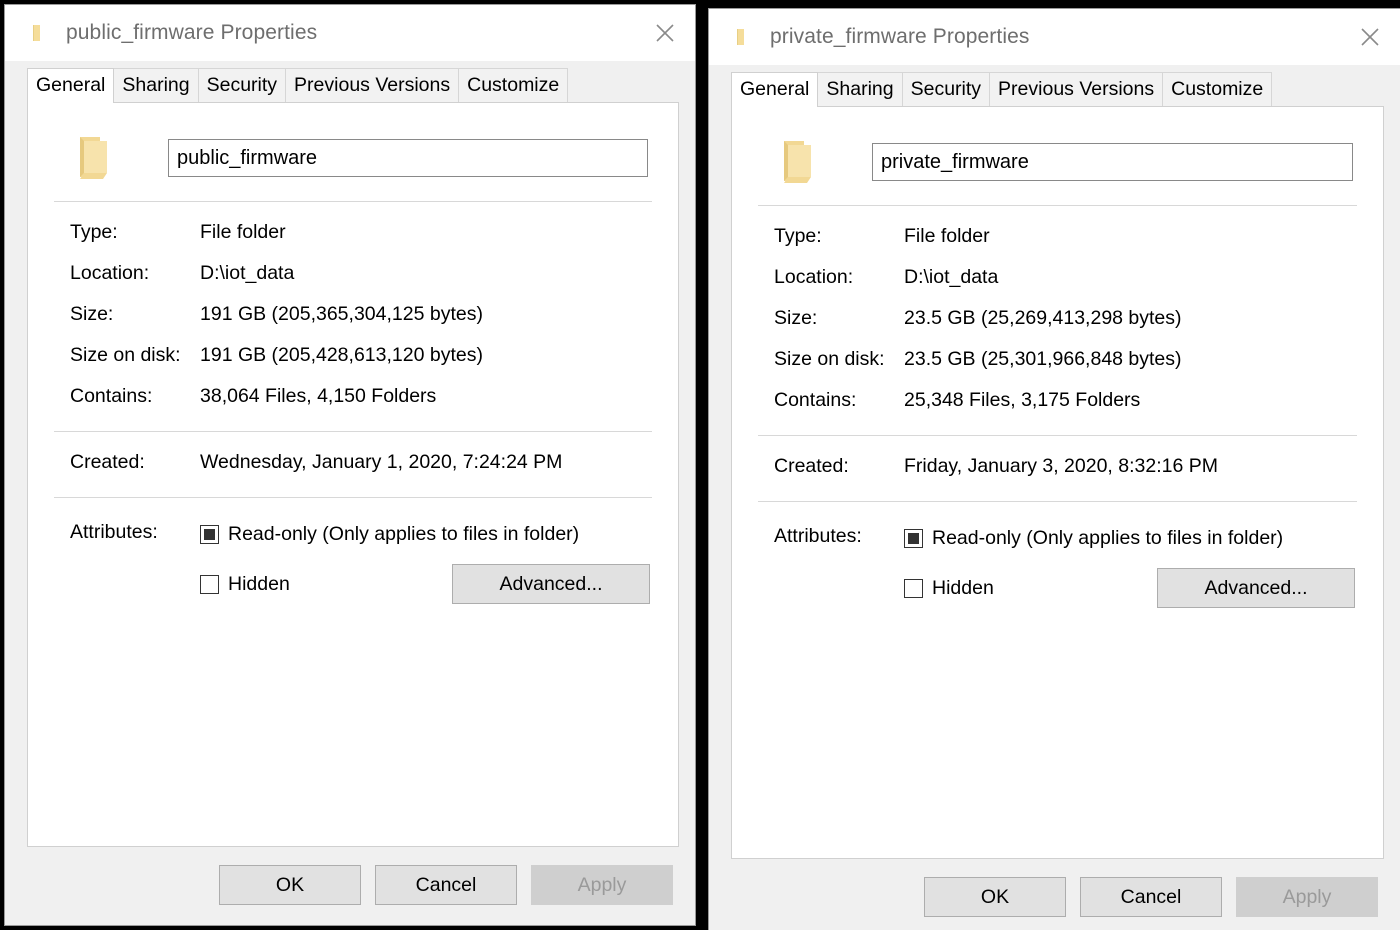  Describe the element at coordinates (900, 36) in the screenshot. I see `dialog-title: private_firmware Properties` at that location.